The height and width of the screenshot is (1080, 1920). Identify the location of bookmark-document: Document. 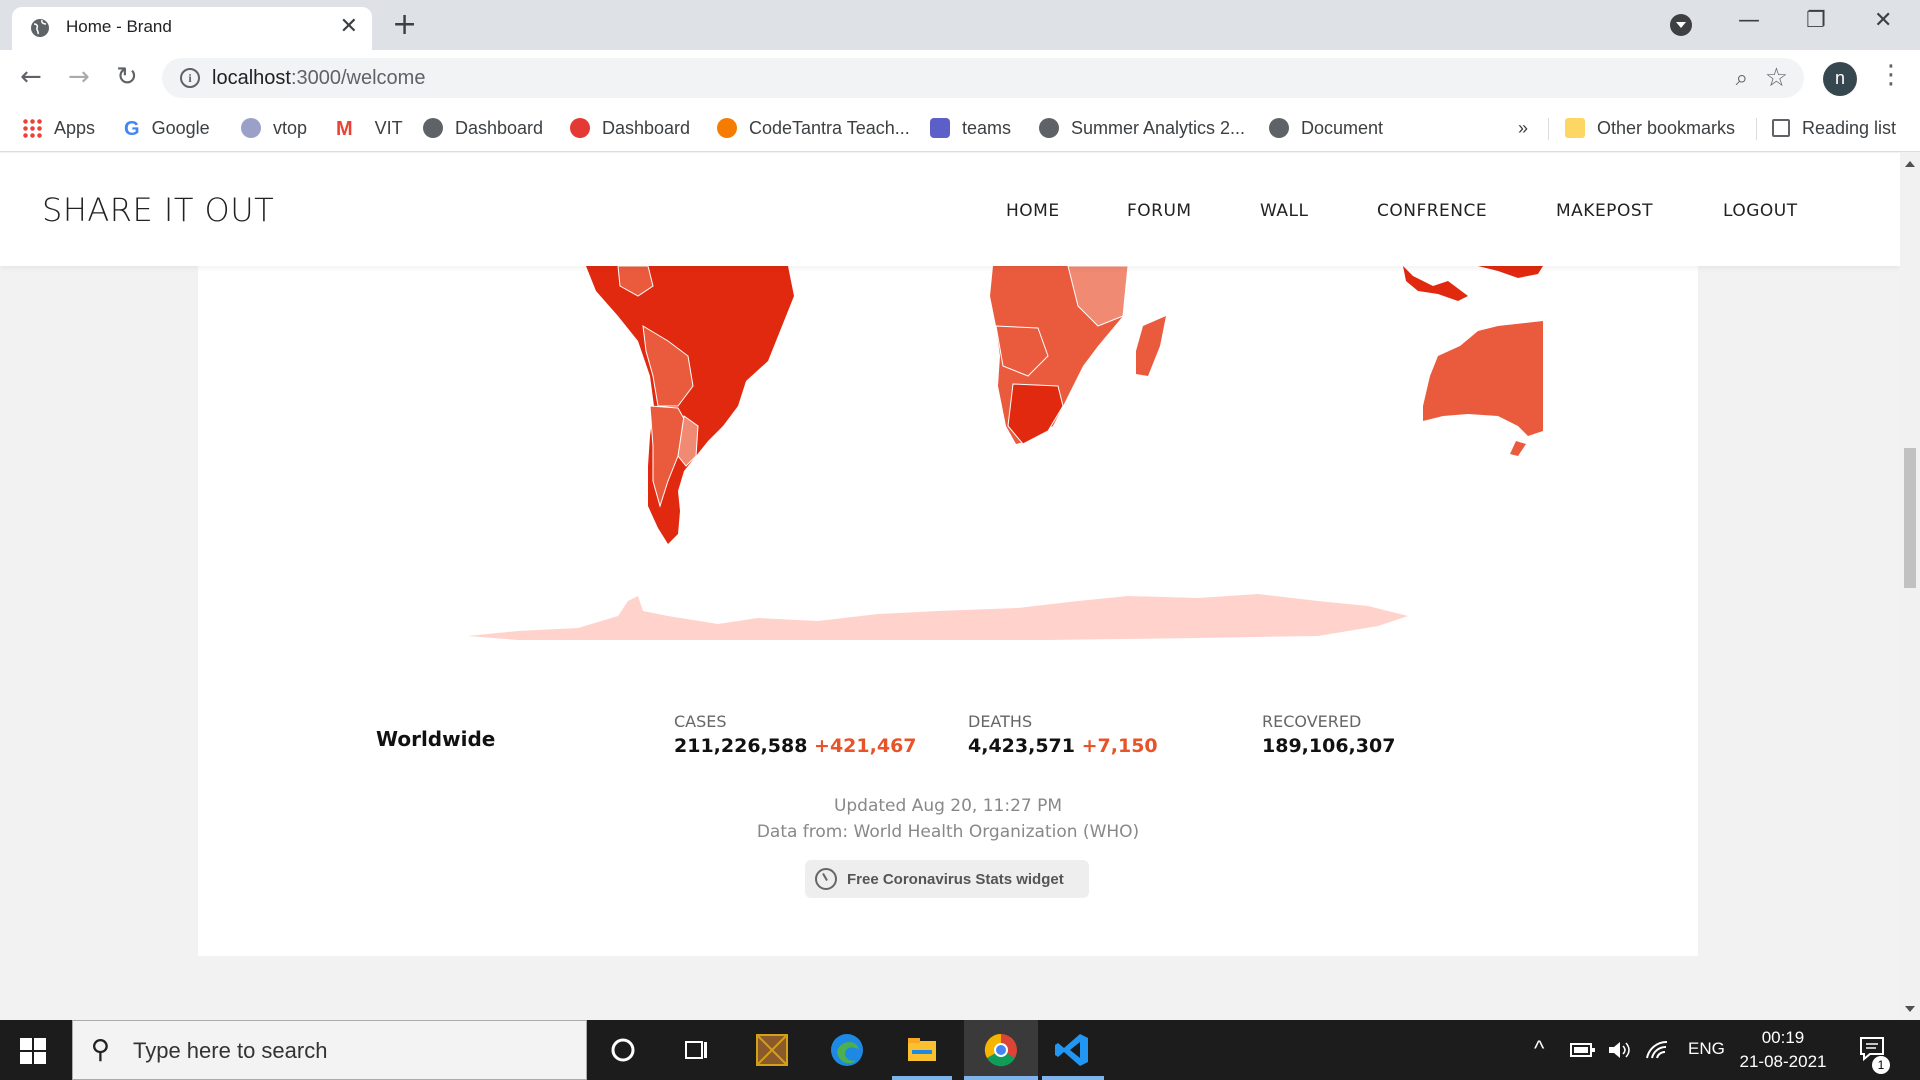
(1326, 128).